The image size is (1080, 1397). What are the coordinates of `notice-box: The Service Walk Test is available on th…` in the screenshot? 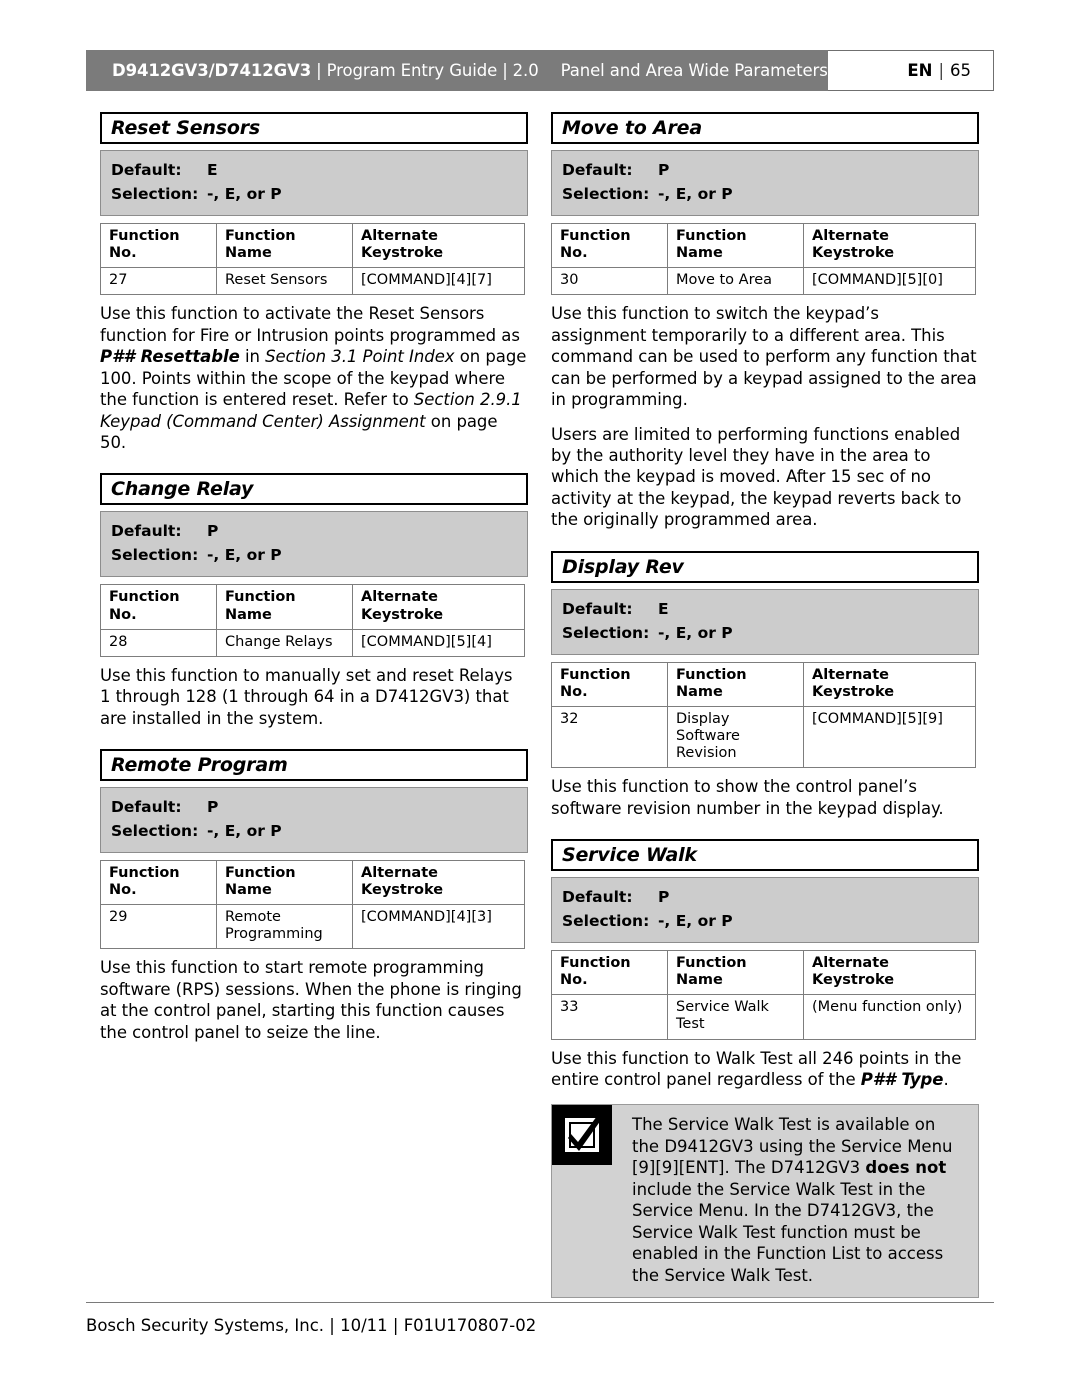 It's located at (765, 1201).